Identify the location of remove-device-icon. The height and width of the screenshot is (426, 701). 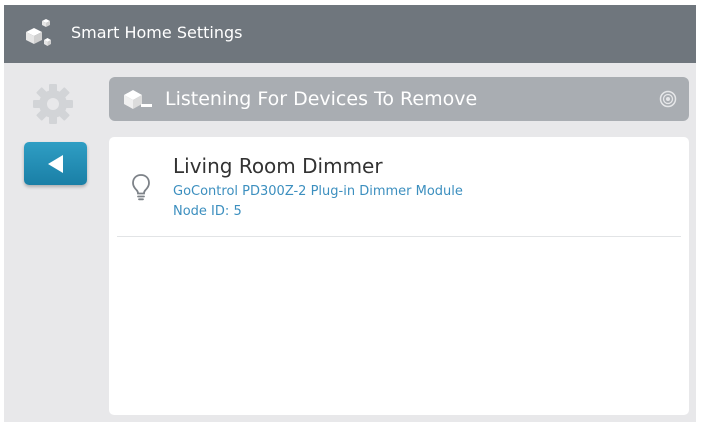
(138, 99).